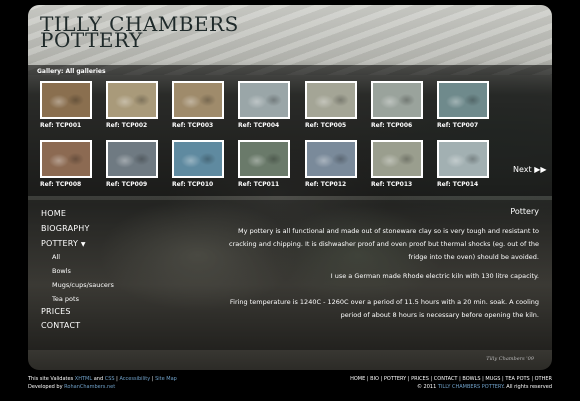 This screenshot has width=580, height=401. What do you see at coordinates (326, 125) in the screenshot?
I see `thumb-ref: Ref: TCP005` at bounding box center [326, 125].